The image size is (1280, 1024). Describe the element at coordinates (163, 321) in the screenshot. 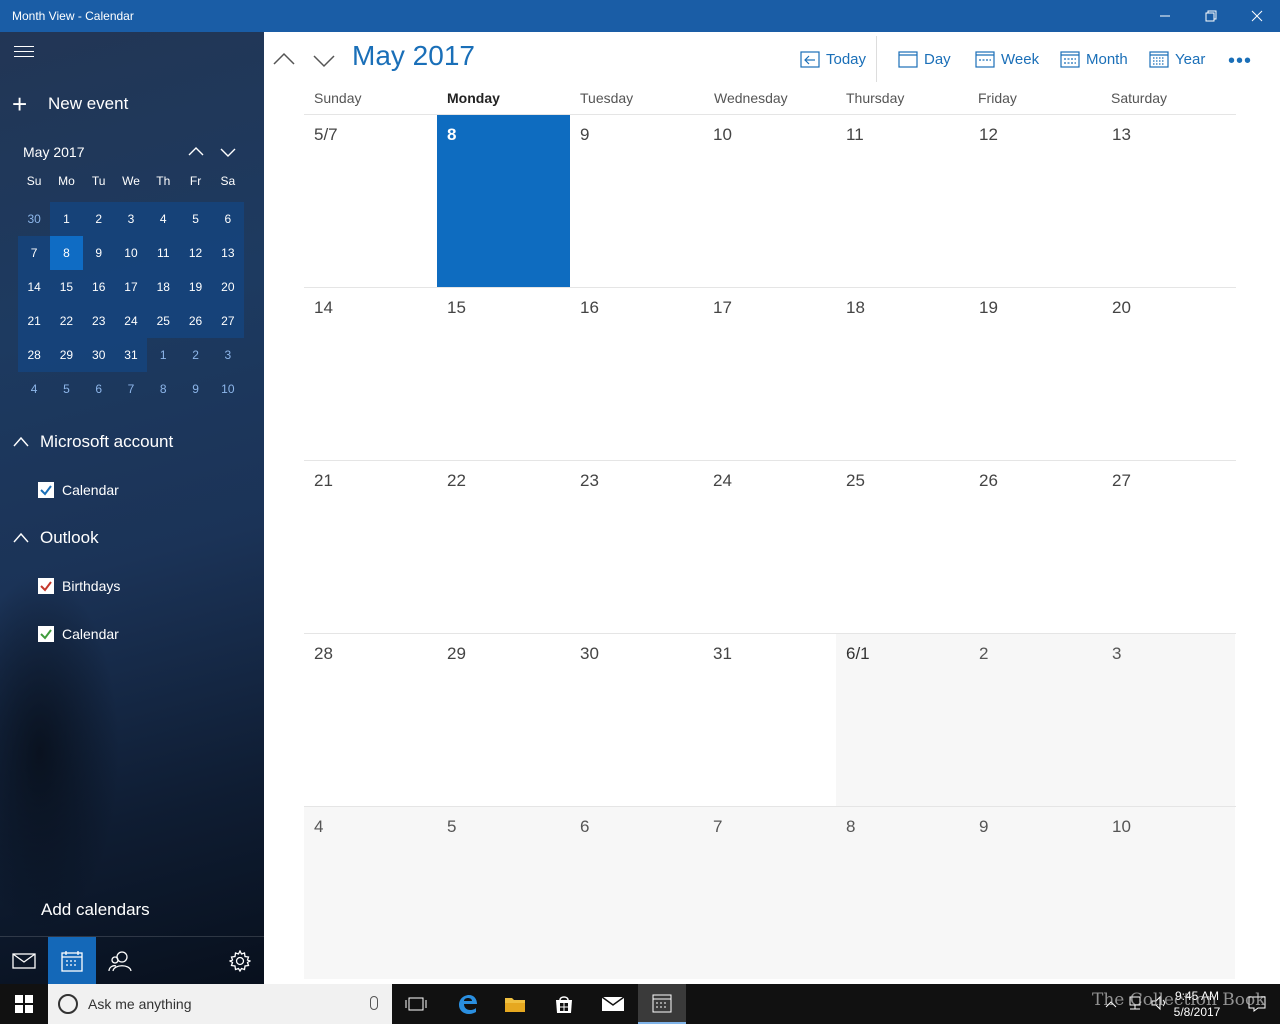

I see `mini-day: 25` at that location.